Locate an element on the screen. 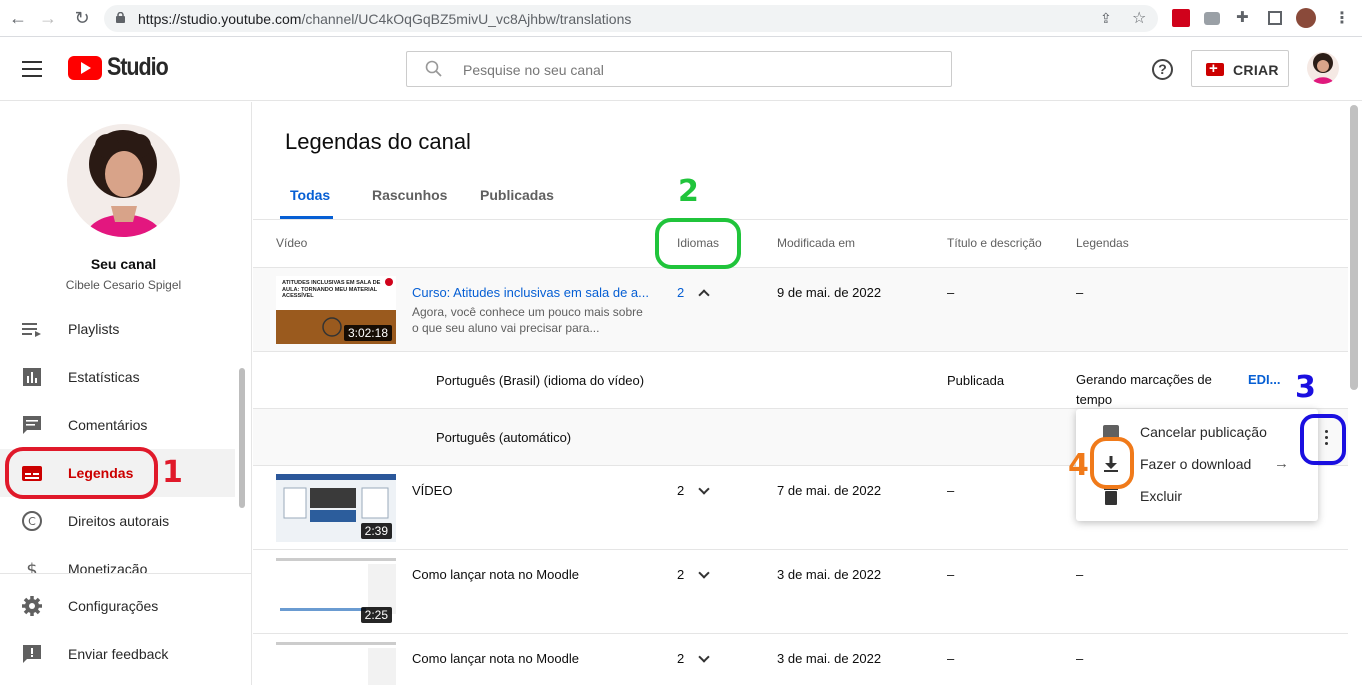  video-title: VÍDEO is located at coordinates (432, 490).